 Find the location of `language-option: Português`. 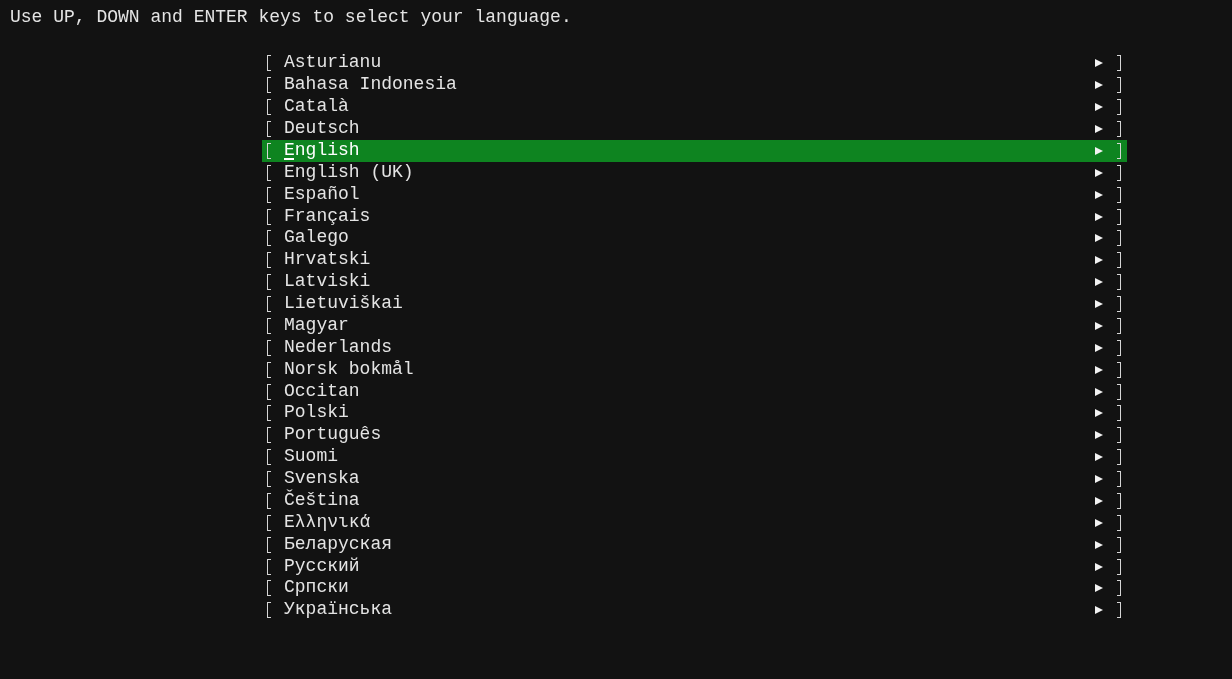

language-option: Português is located at coordinates (694, 435).